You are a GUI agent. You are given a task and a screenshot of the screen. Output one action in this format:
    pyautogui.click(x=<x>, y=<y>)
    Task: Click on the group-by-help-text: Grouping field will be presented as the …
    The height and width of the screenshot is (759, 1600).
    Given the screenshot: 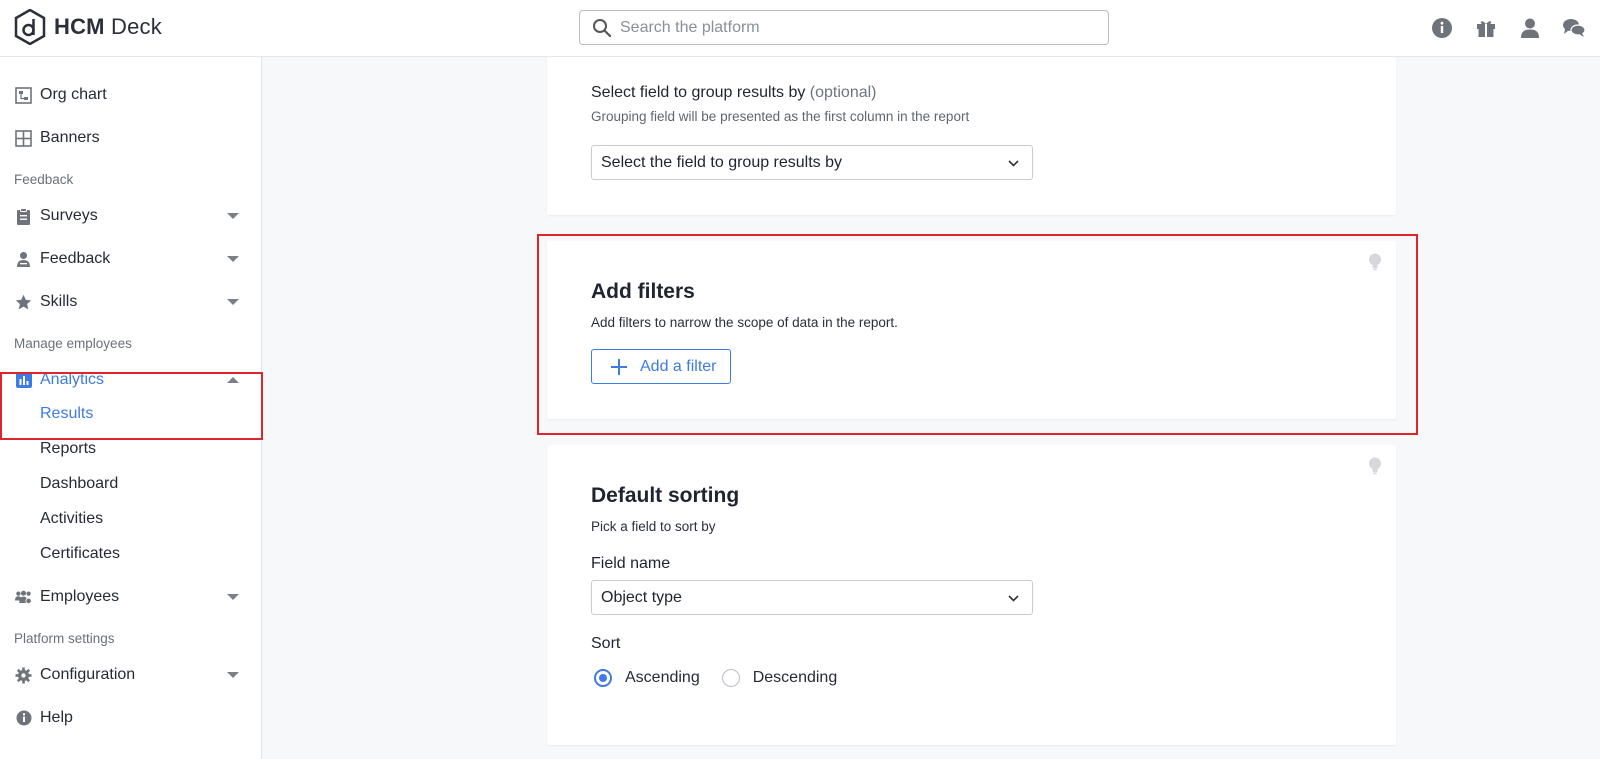 What is the action you would take?
    pyautogui.click(x=780, y=116)
    